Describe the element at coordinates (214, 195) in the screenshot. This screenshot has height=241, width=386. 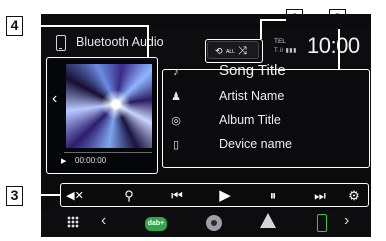
I see `highlight-controls` at that location.